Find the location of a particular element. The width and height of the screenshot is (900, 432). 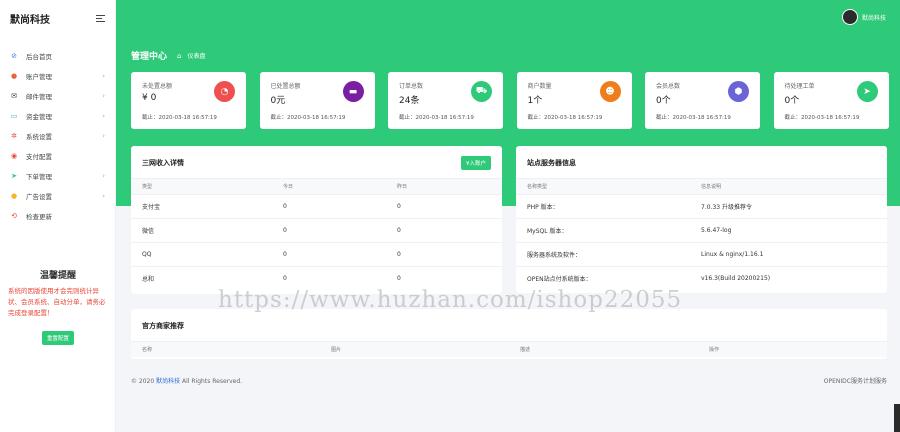

sidebar-item: ● 广告设置 › is located at coordinates (57, 196).